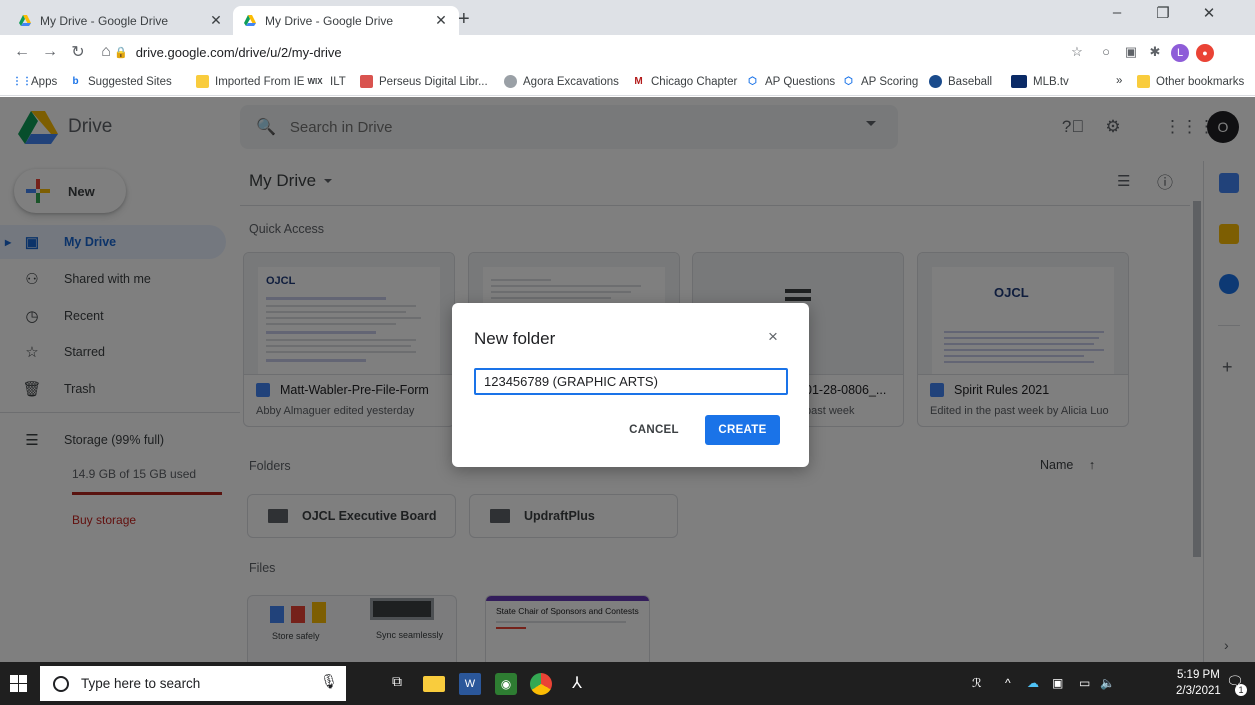 Image resolution: width=1255 pixels, height=705 pixels. Describe the element at coordinates (880, 81) in the screenshot. I see `bookmark-ap-scoring: ⬡ AP Scoring` at that location.